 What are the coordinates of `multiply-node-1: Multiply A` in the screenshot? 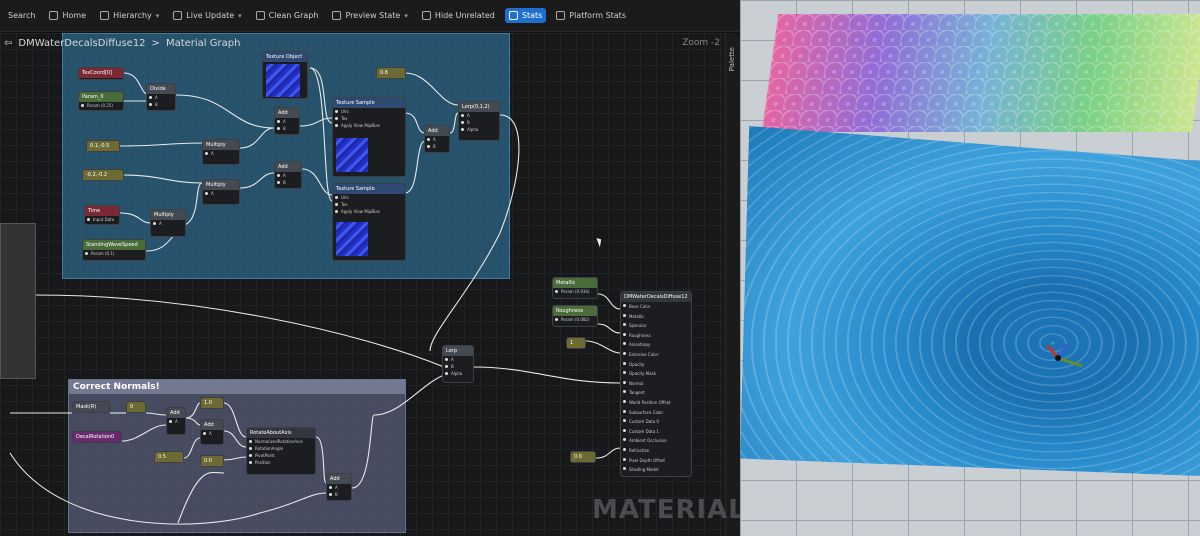 It's located at (221, 152).